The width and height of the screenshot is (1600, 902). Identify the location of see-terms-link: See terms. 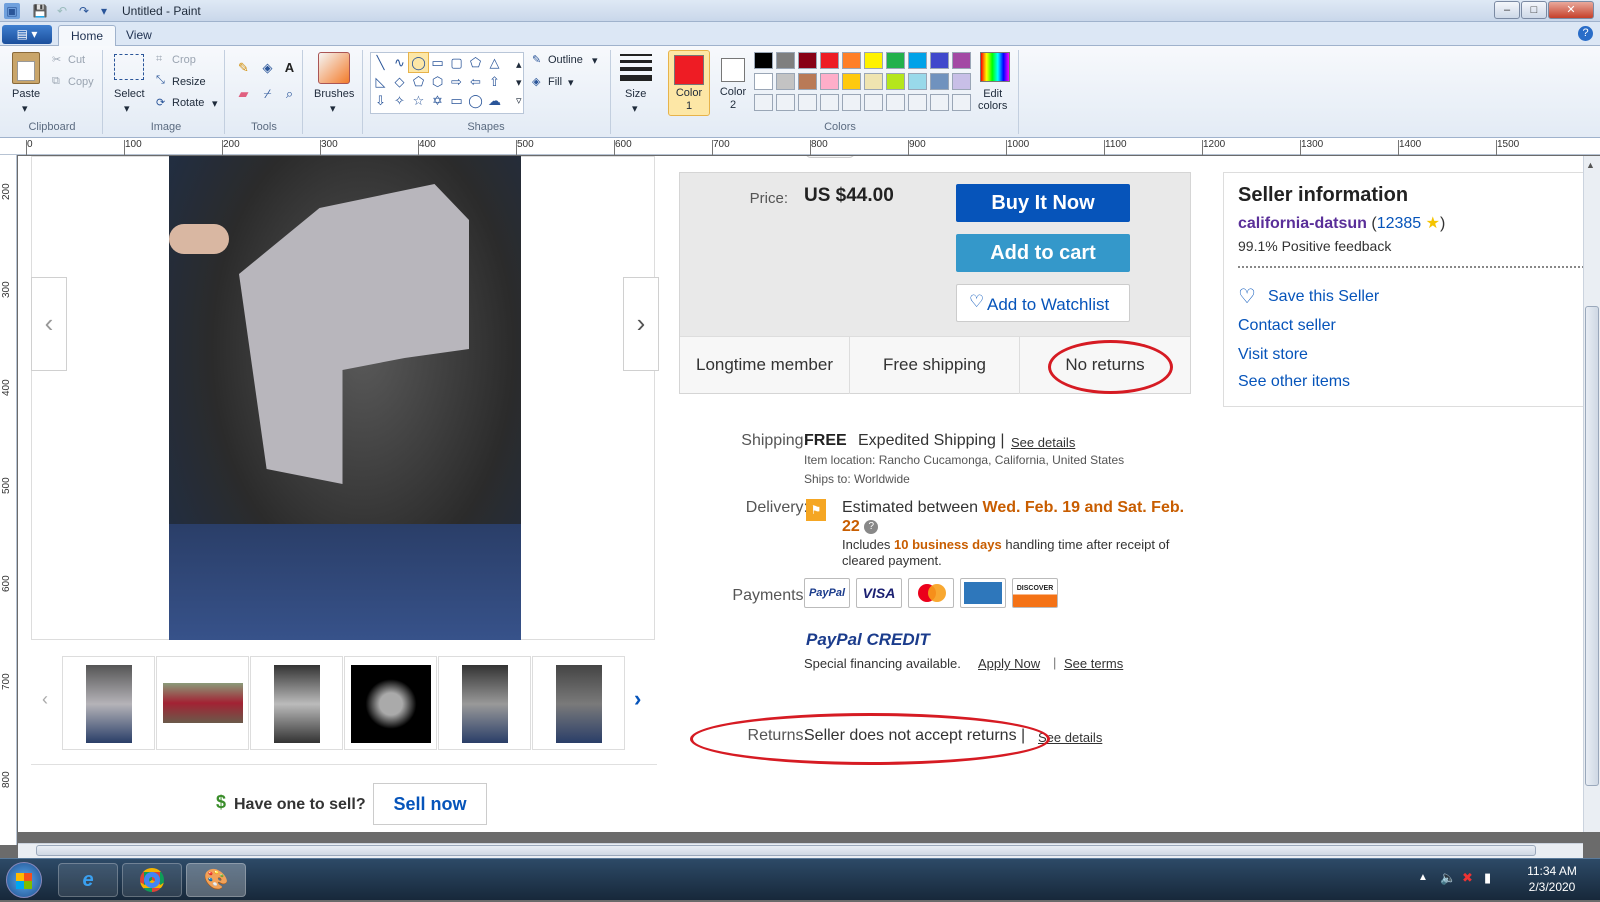
(1093, 663).